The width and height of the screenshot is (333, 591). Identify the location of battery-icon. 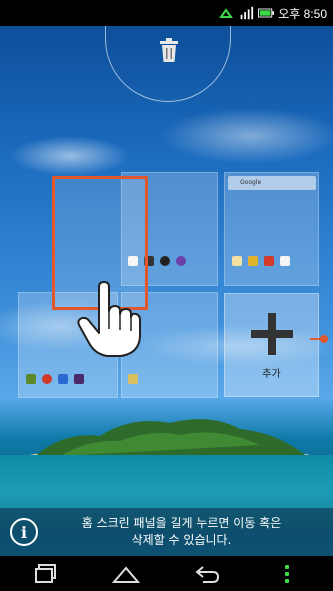
(266, 13).